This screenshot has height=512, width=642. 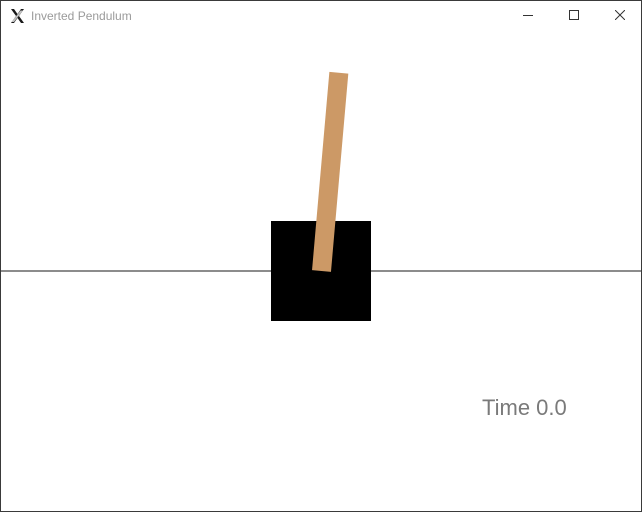 I want to click on maximize-button, so click(x=574, y=16).